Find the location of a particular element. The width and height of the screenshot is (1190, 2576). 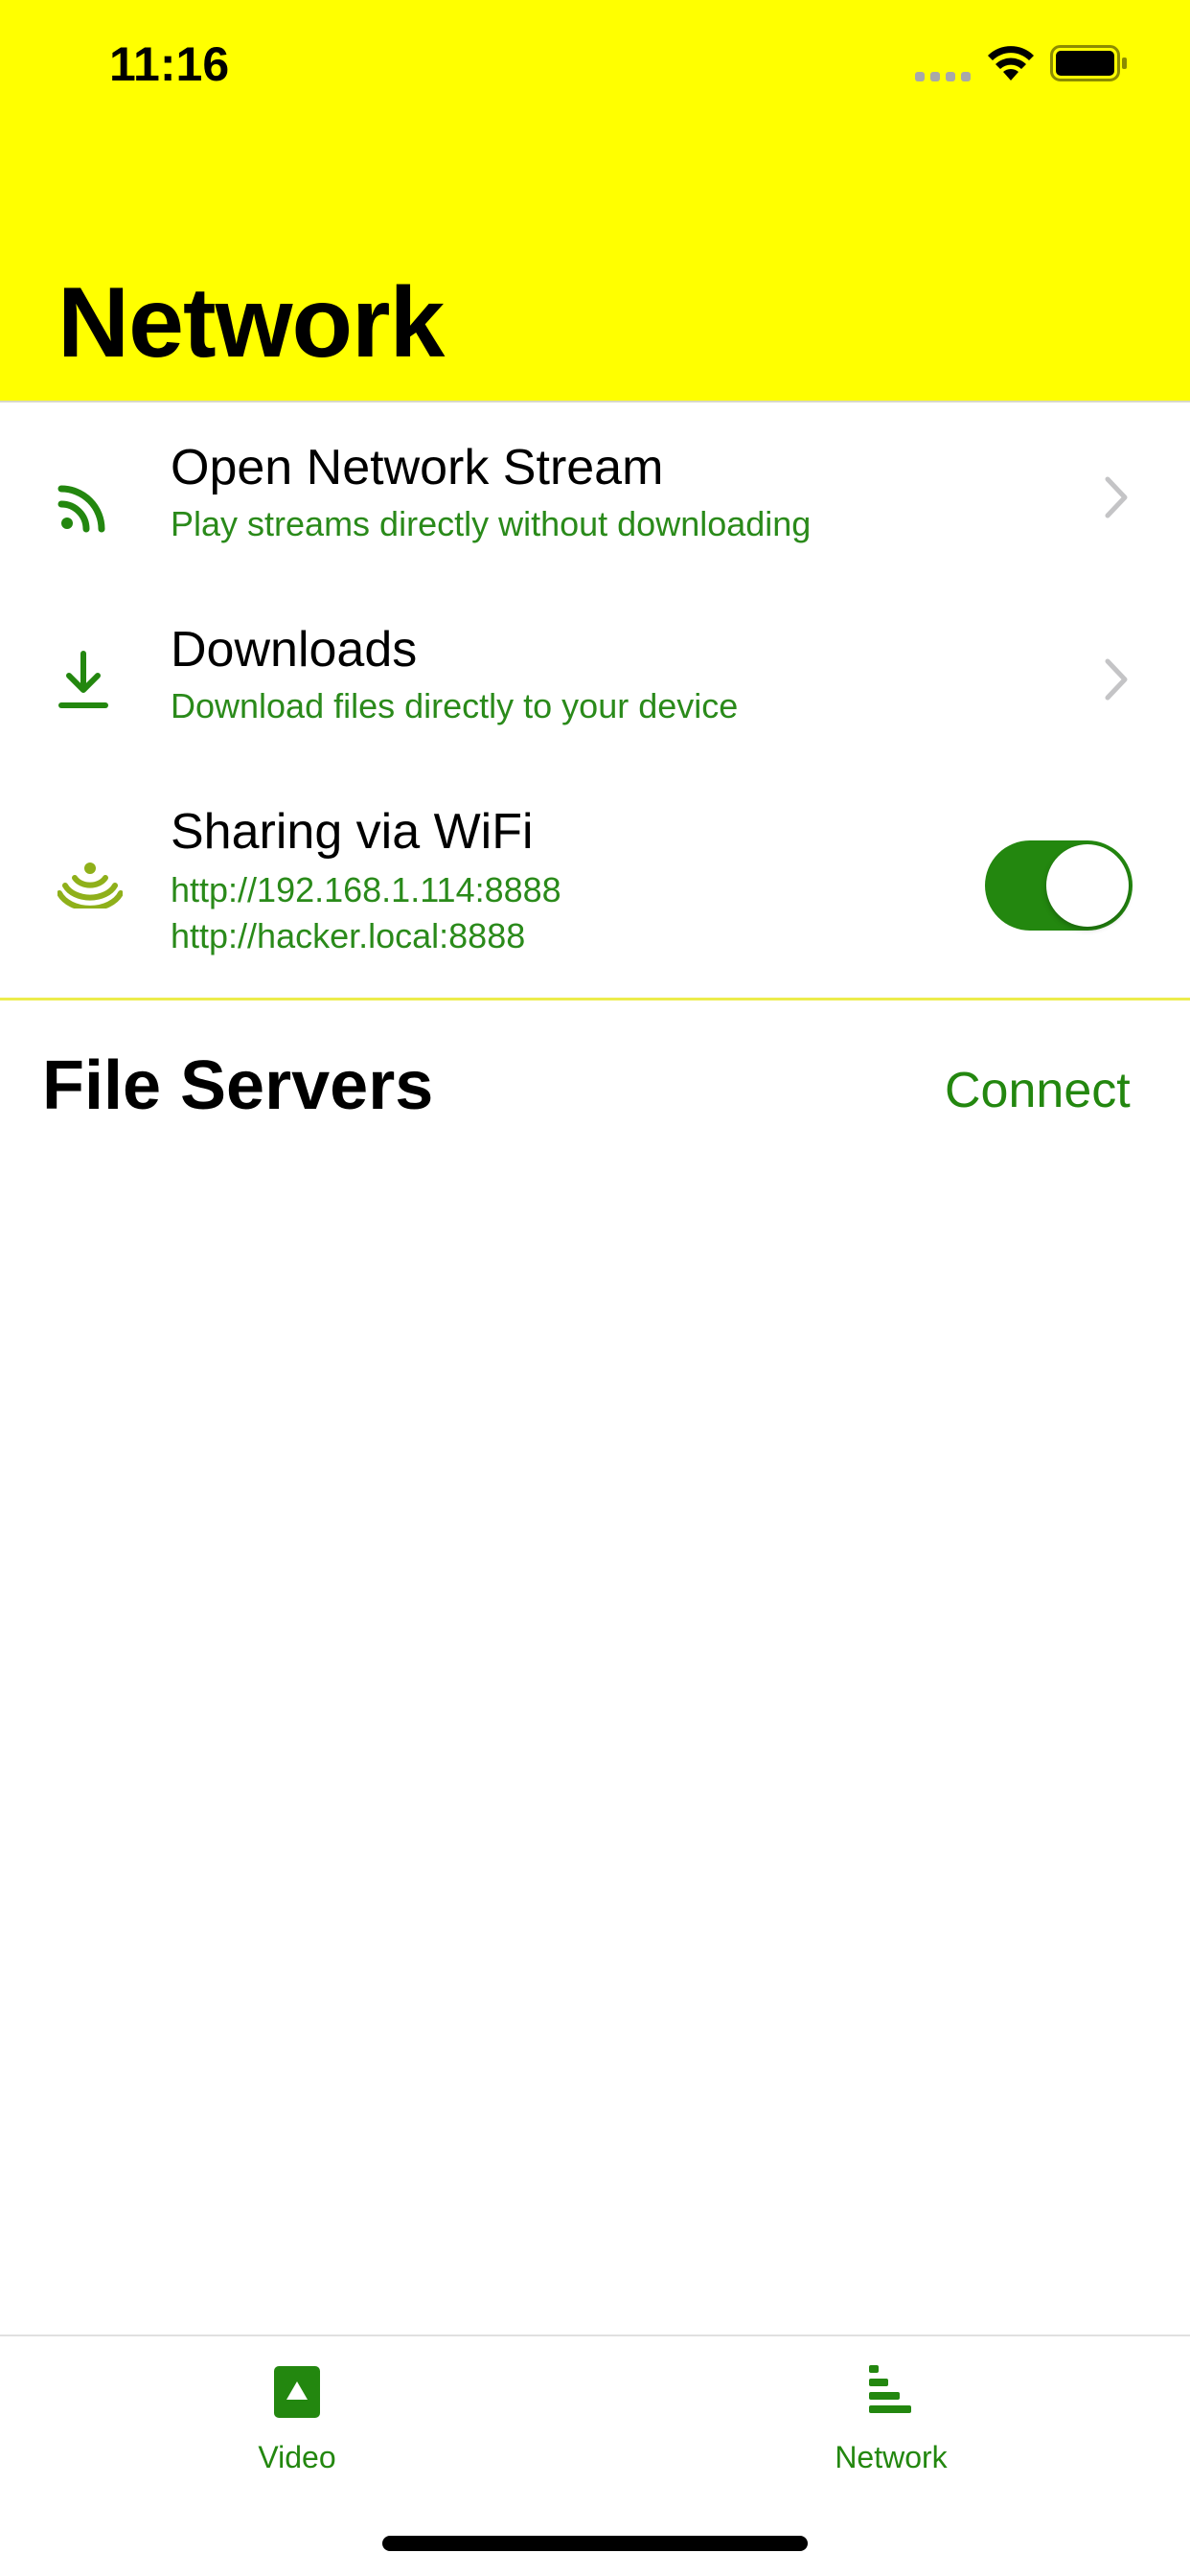

cellular-signal-icon is located at coordinates (943, 76).